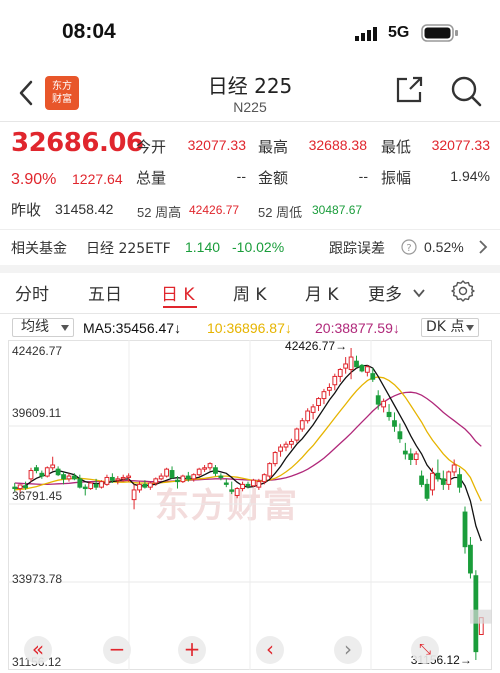 The width and height of the screenshot is (500, 673). Describe the element at coordinates (250, 107) in the screenshot. I see `page-subtitle: N225` at that location.